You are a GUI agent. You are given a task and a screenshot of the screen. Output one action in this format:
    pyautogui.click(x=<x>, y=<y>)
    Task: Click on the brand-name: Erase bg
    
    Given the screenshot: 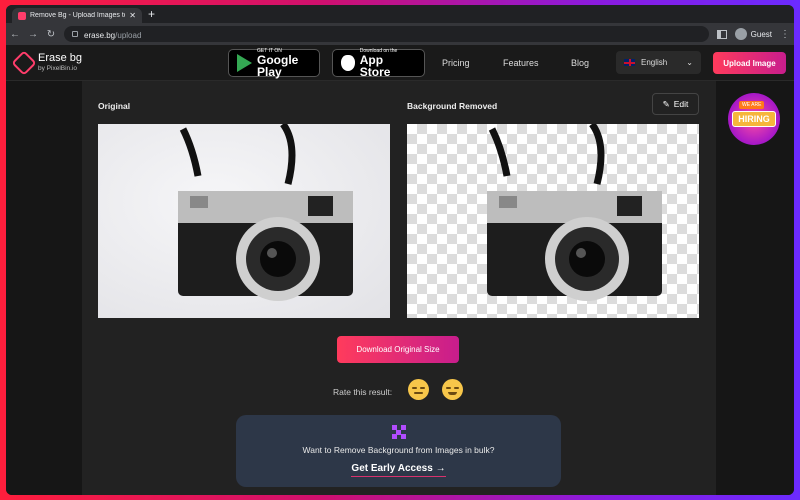 What is the action you would take?
    pyautogui.click(x=60, y=57)
    